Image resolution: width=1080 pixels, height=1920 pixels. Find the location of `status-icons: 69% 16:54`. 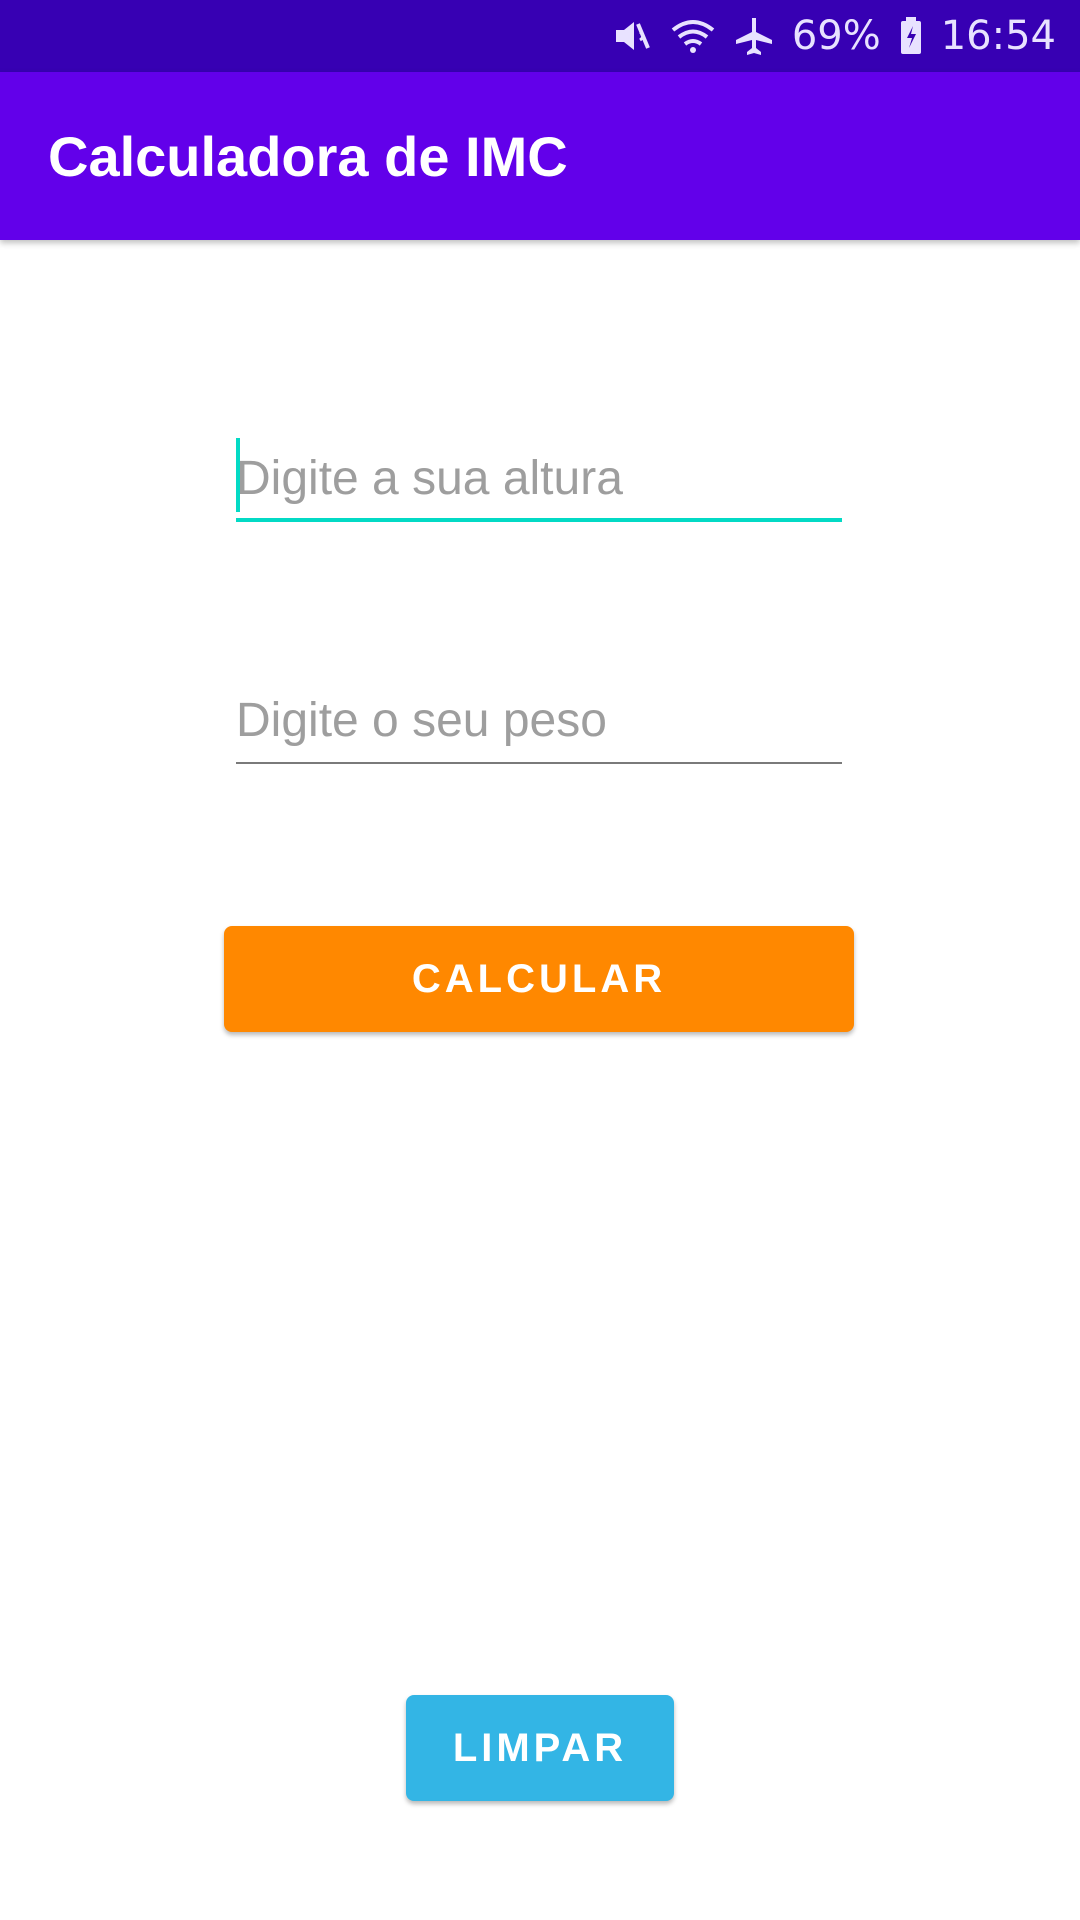

status-icons: 69% 16:54 is located at coordinates (834, 36).